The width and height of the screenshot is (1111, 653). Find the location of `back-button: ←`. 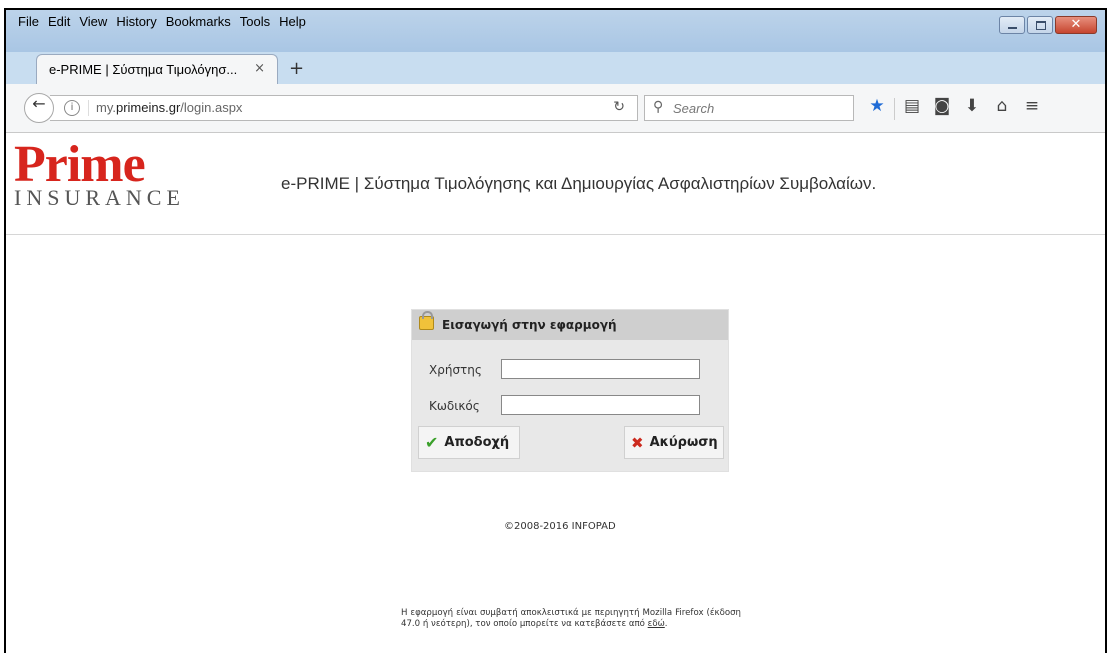

back-button: ← is located at coordinates (39, 108).